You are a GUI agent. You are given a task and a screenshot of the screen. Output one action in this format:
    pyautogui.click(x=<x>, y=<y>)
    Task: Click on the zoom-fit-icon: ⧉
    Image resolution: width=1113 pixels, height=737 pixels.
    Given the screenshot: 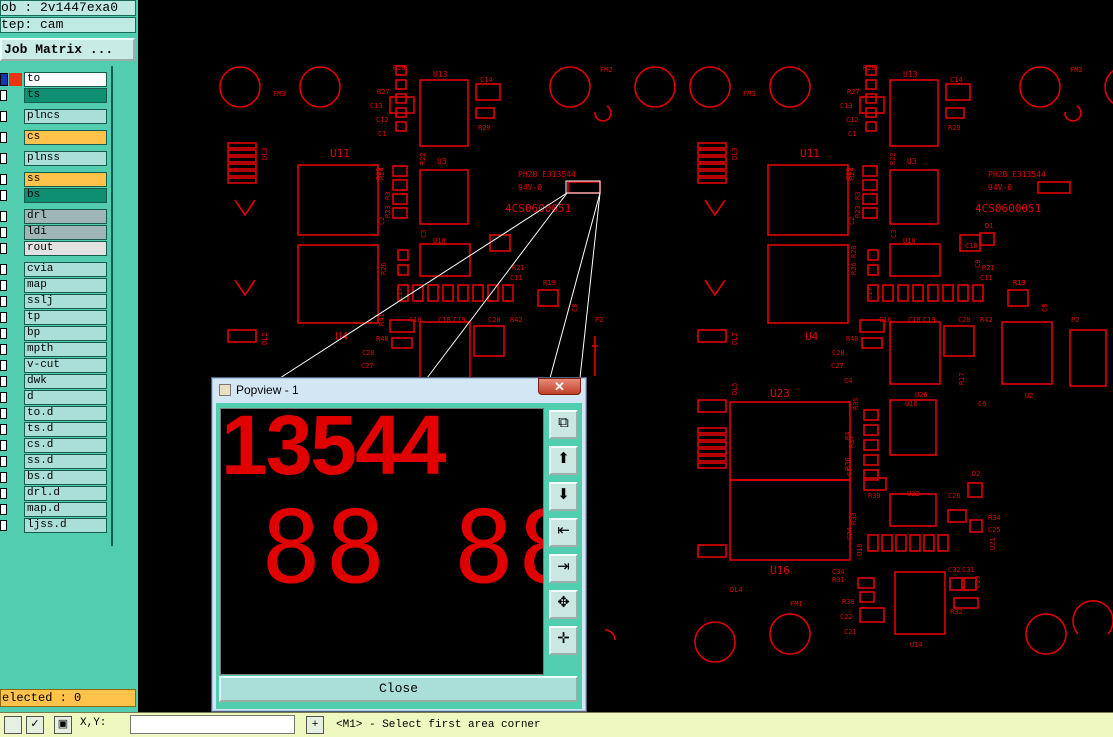 What is the action you would take?
    pyautogui.click(x=563, y=424)
    